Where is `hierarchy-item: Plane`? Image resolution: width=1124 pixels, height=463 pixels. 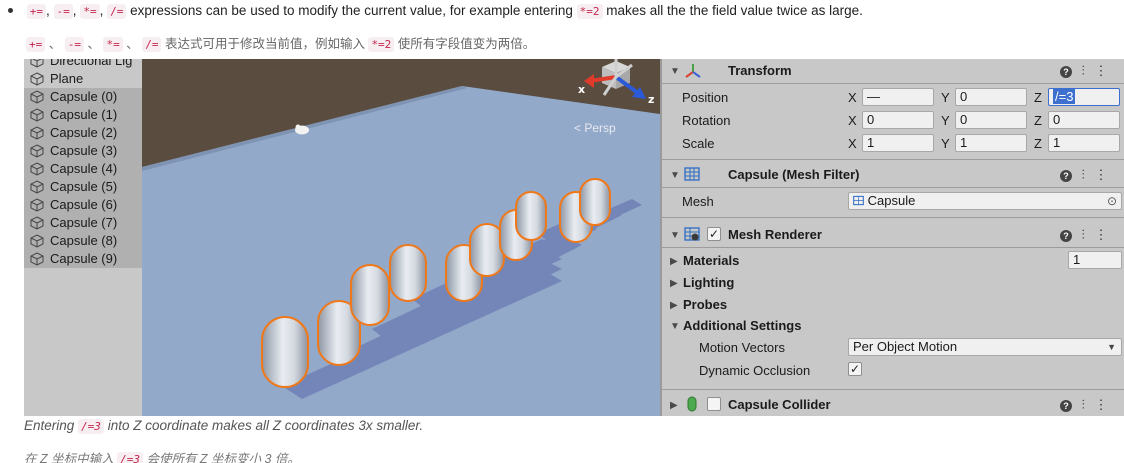 hierarchy-item: Plane is located at coordinates (83, 79).